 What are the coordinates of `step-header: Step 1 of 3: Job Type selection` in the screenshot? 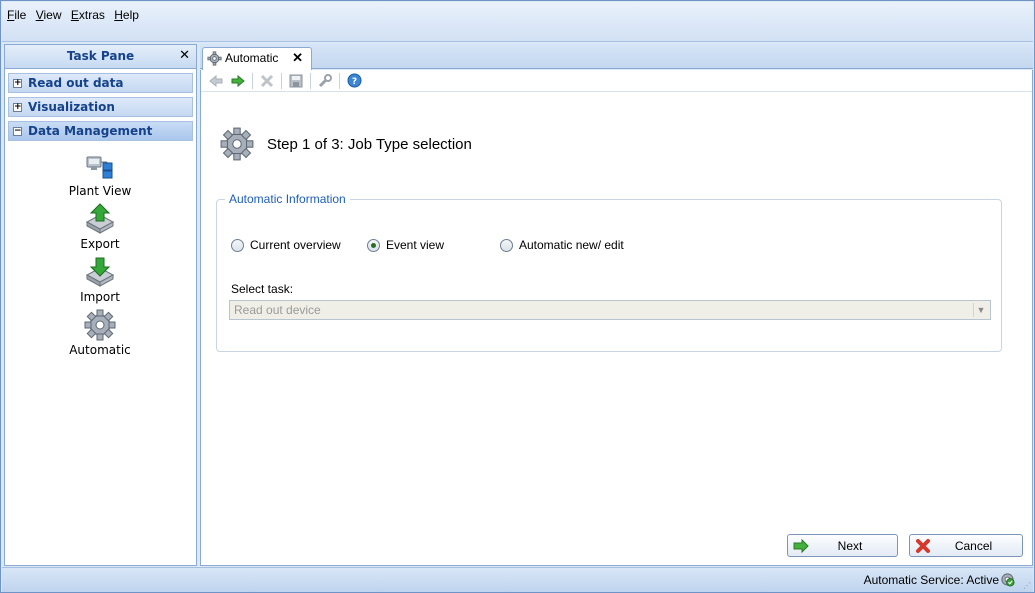 It's located at (345, 144).